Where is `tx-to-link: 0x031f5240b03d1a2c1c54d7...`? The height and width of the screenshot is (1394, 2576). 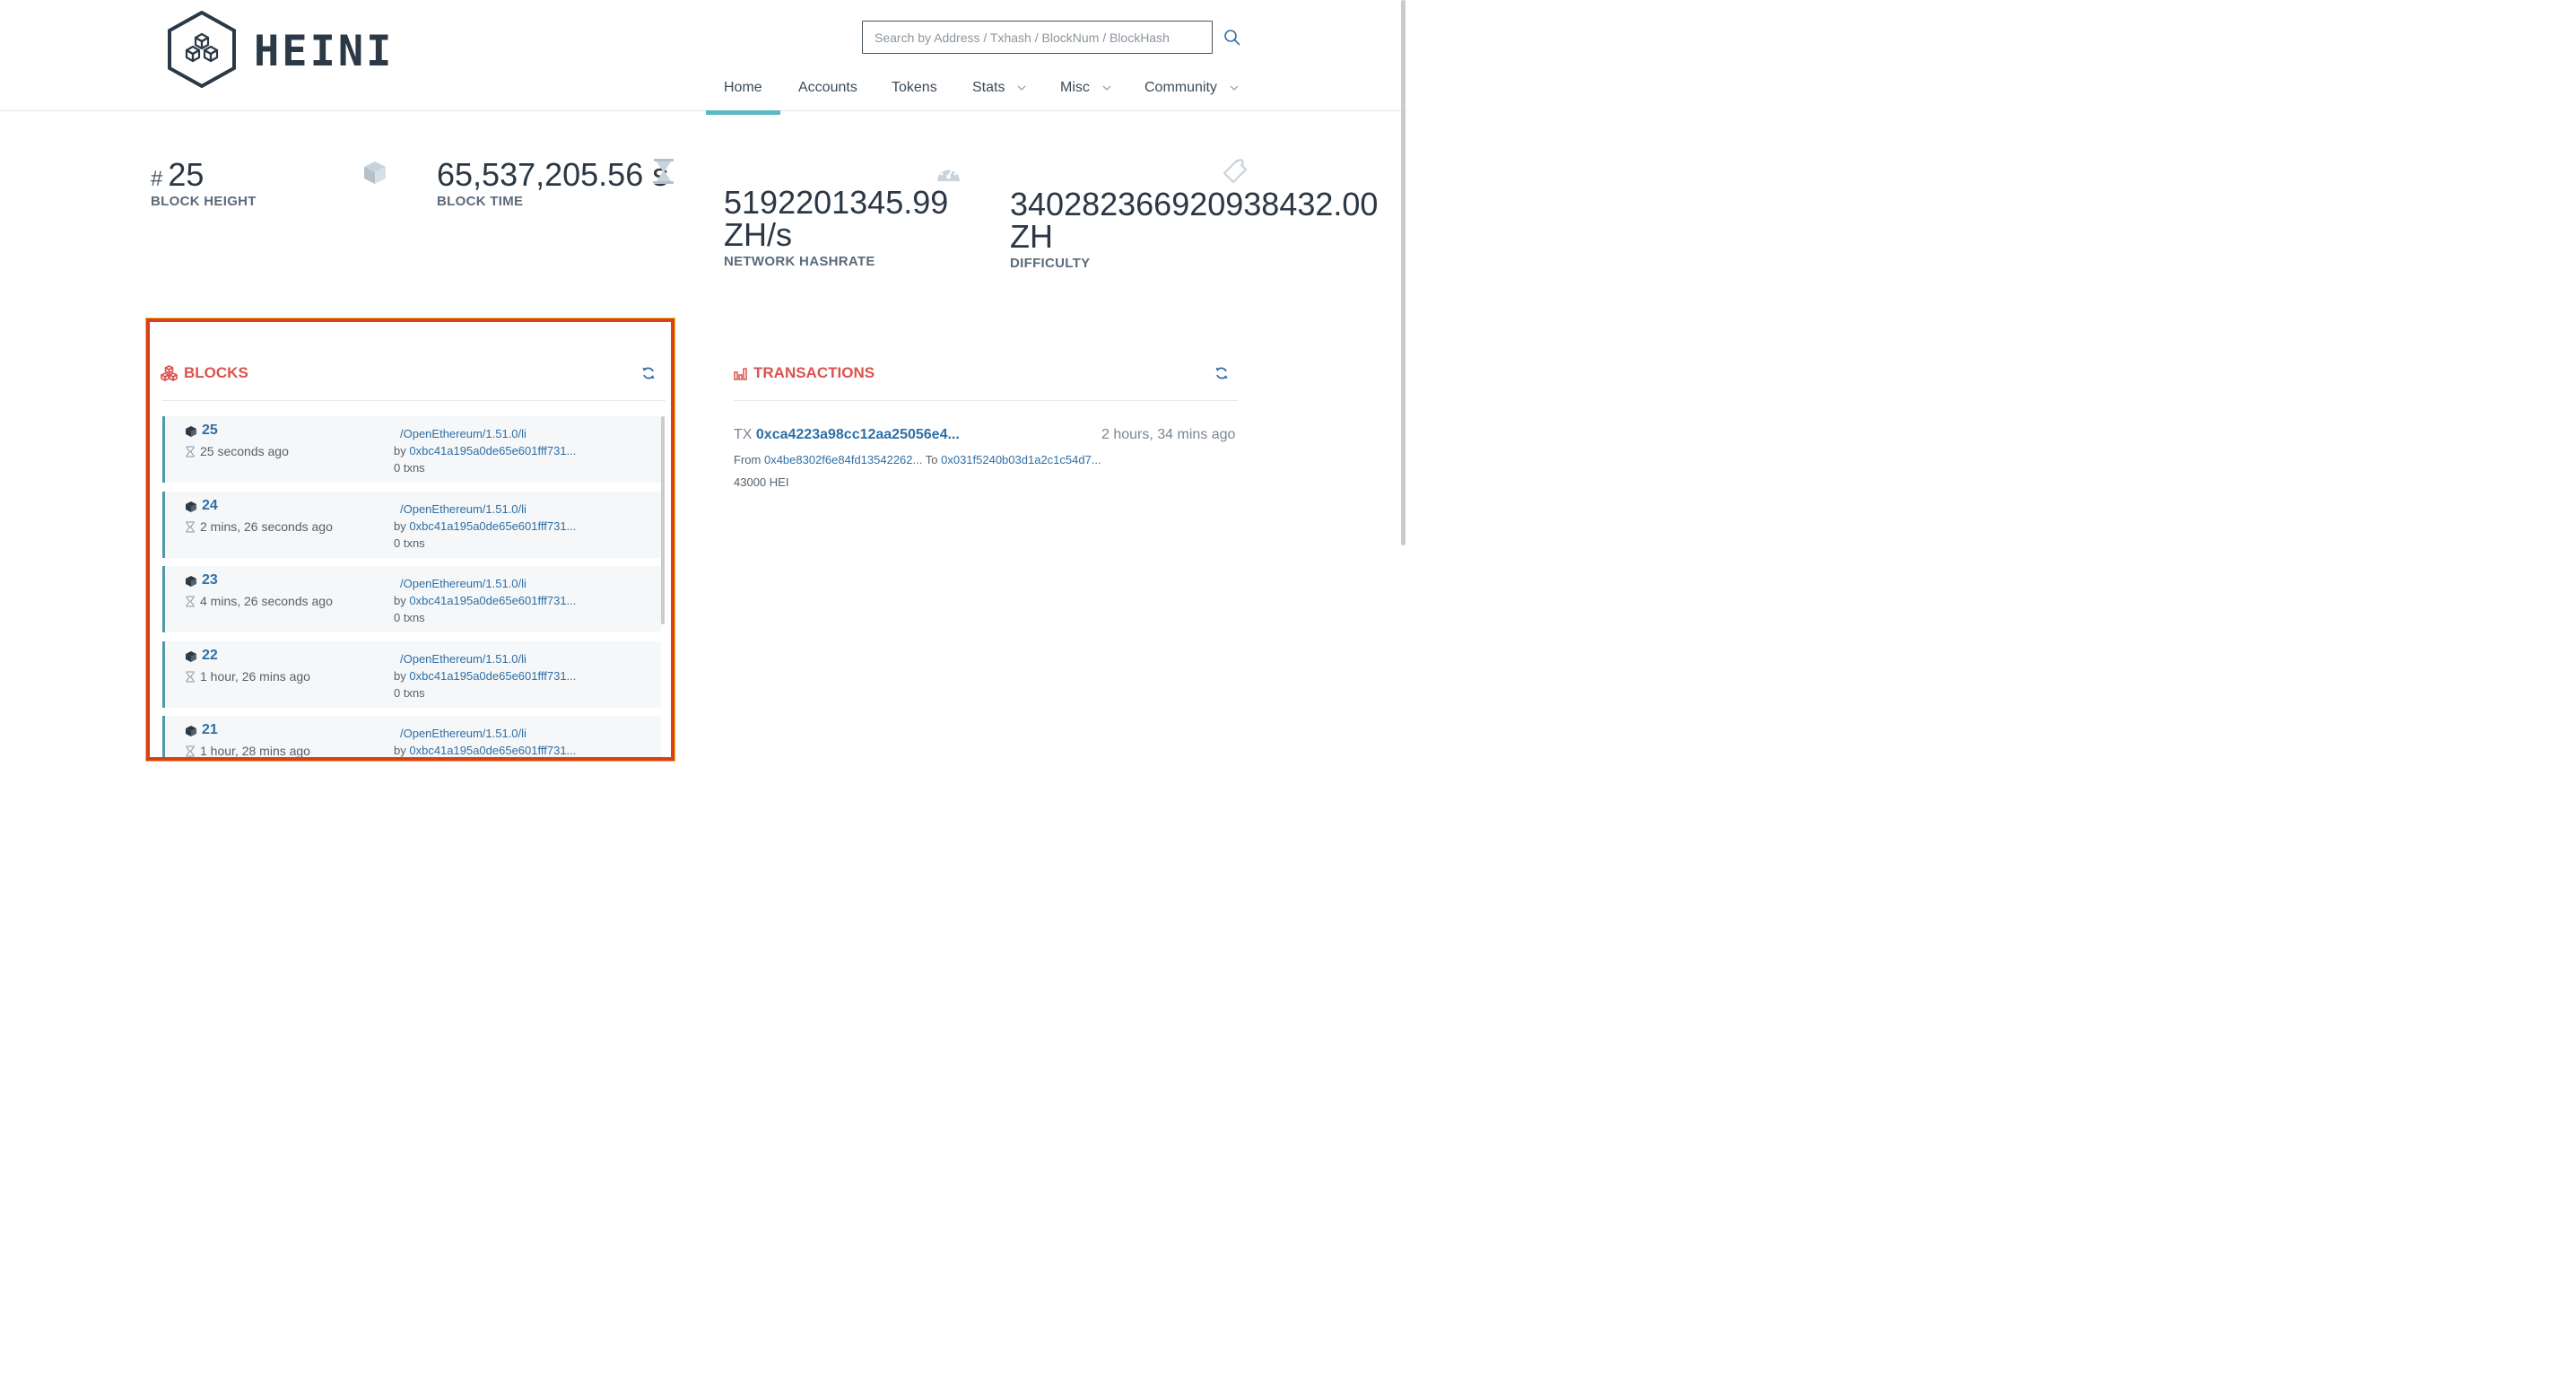 tx-to-link: 0x031f5240b03d1a2c1c54d7... is located at coordinates (1021, 459).